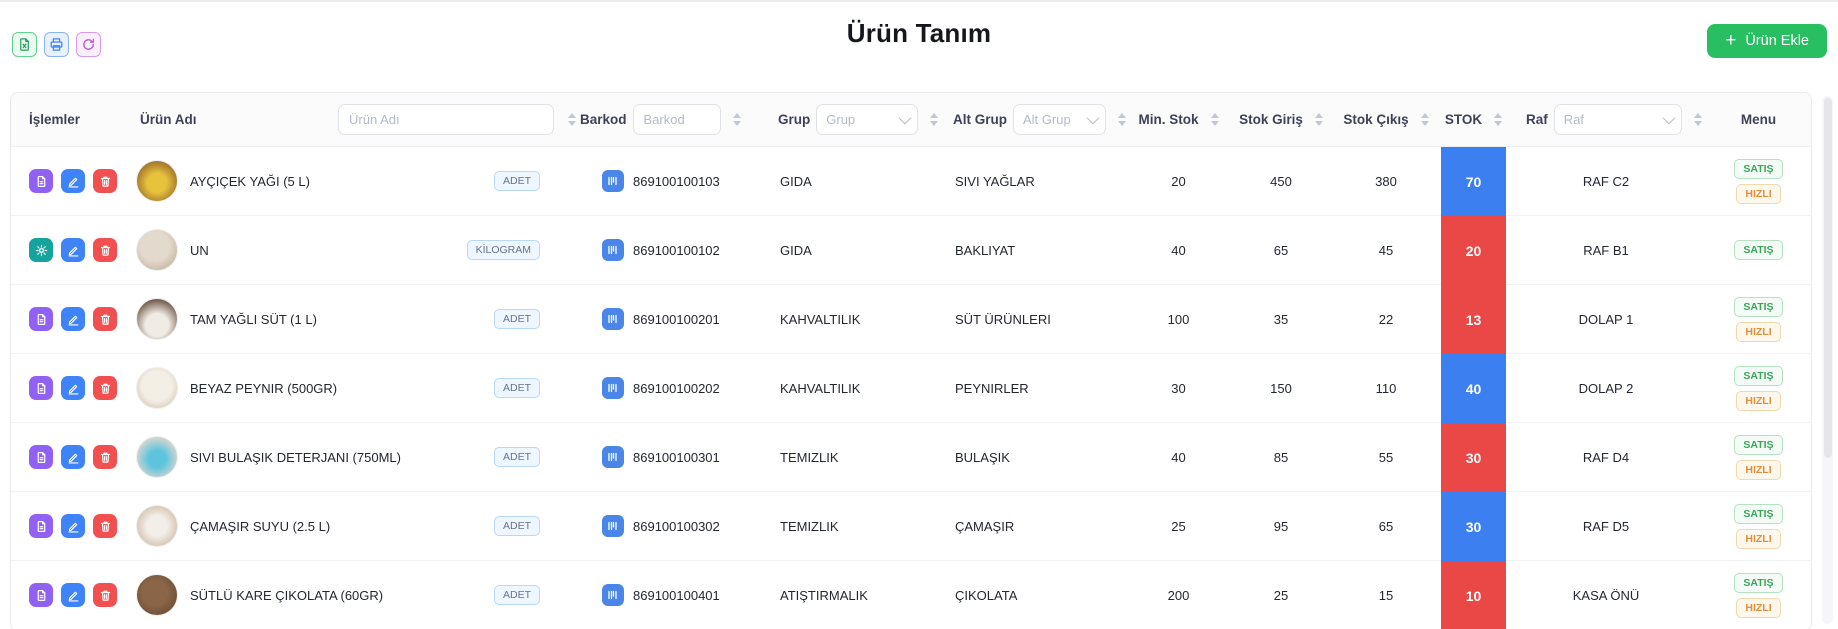 The image size is (1838, 629). I want to click on barcode-cell: 869100100301, so click(671, 457).